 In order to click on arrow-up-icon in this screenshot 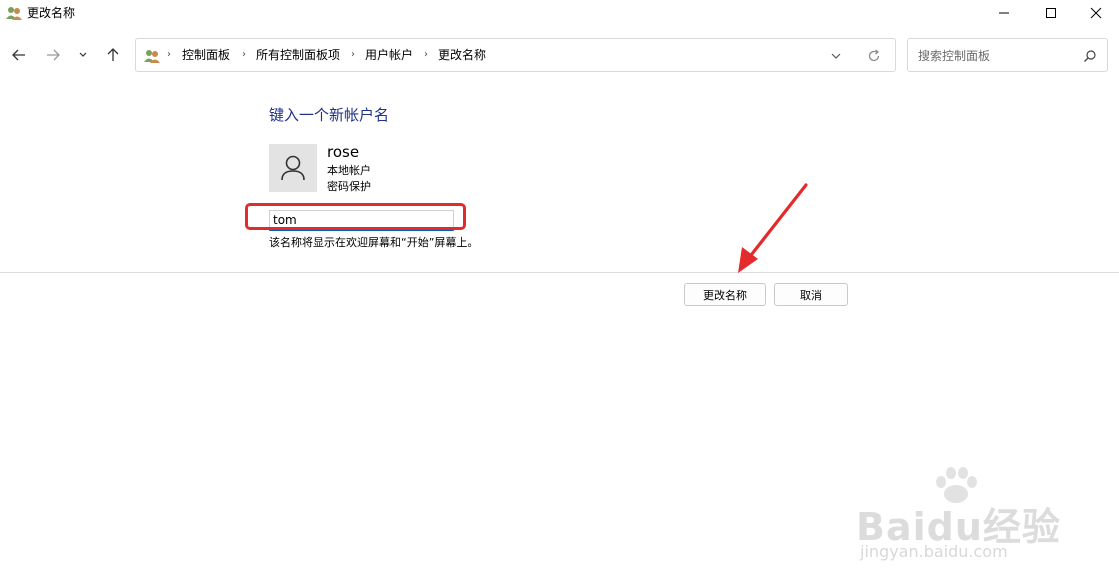, I will do `click(113, 54)`.